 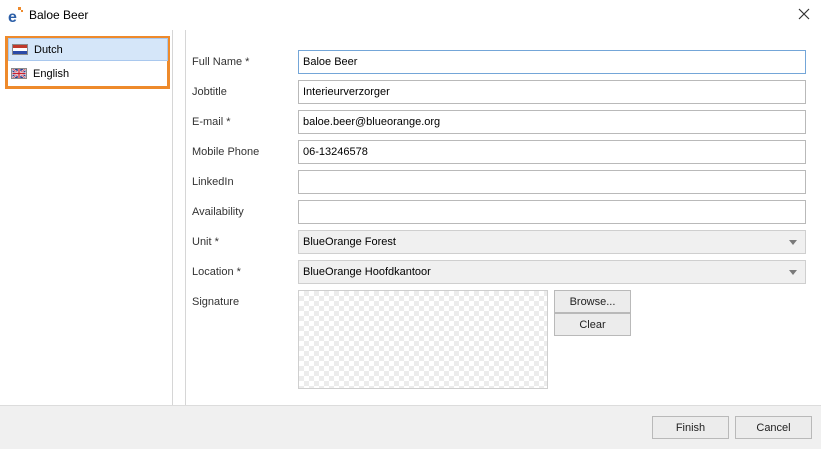 I want to click on title-bar: e Baloe Beer, so click(x=410, y=15).